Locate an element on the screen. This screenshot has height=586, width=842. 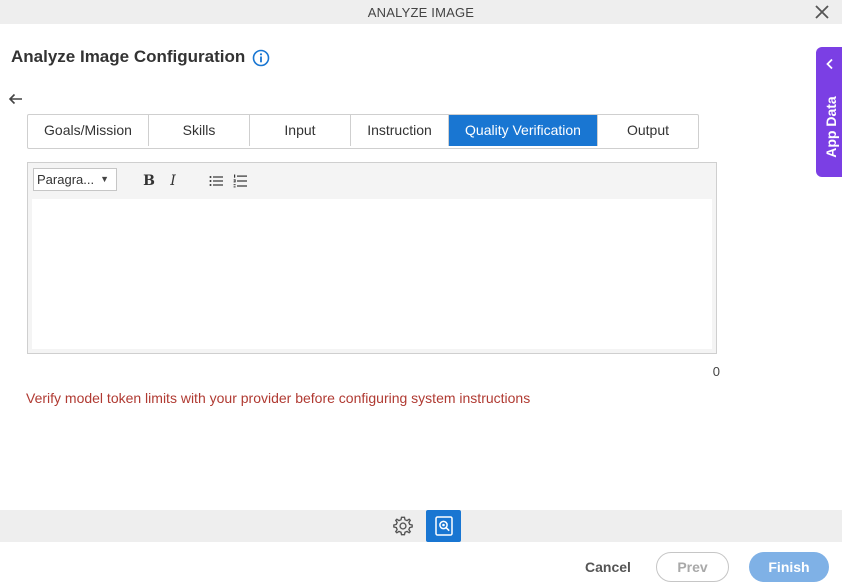
chevron-left-icon is located at coordinates (829, 64).